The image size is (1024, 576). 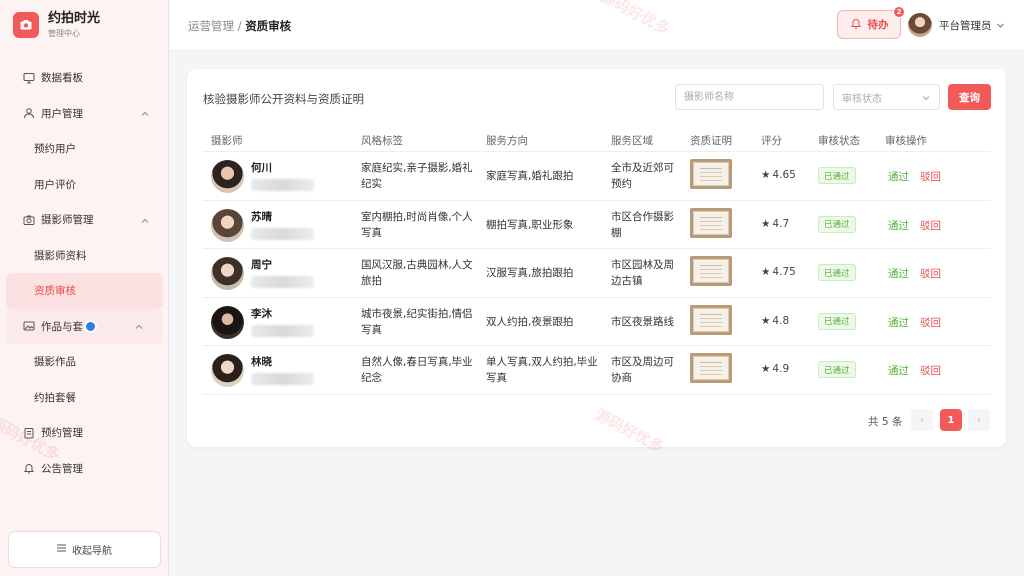 What do you see at coordinates (261, 313) in the screenshot?
I see `photographer-name: 李沐` at bounding box center [261, 313].